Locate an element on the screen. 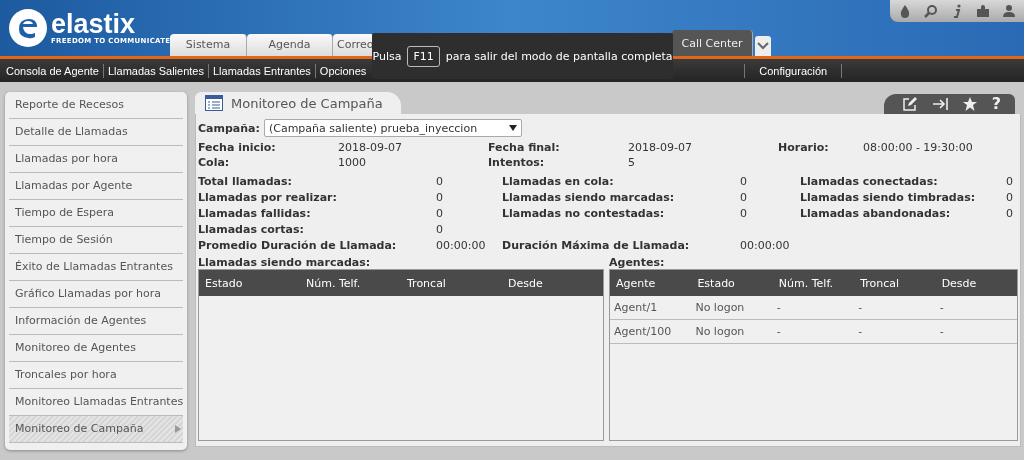 The width and height of the screenshot is (1024, 460). field-label: Horario: is located at coordinates (804, 147).